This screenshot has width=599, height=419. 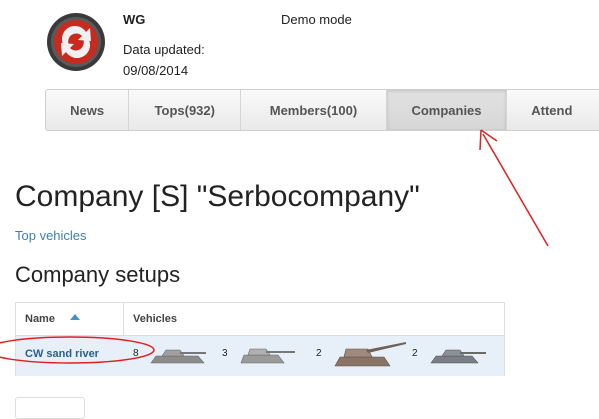 I want to click on clan-logo, so click(x=76, y=42).